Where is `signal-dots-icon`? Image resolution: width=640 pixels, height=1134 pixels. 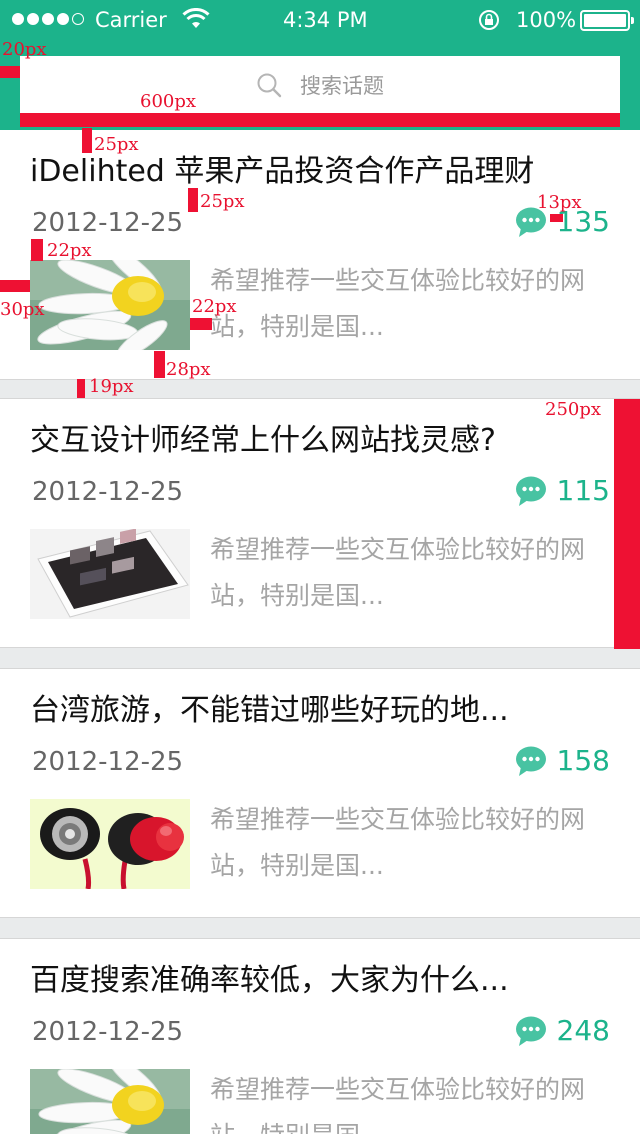
signal-dots-icon is located at coordinates (48, 19).